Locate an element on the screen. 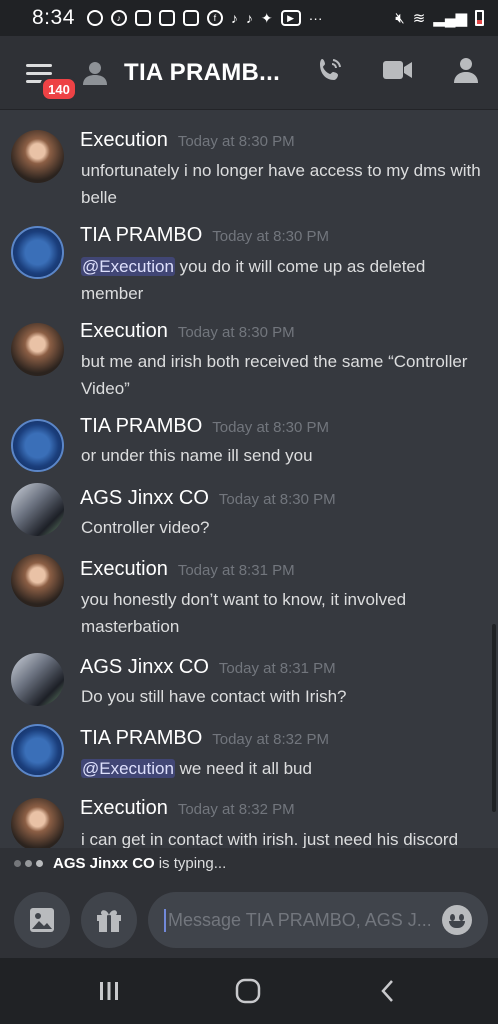 This screenshot has width=498, height=1024. emoji-icon is located at coordinates (457, 920).